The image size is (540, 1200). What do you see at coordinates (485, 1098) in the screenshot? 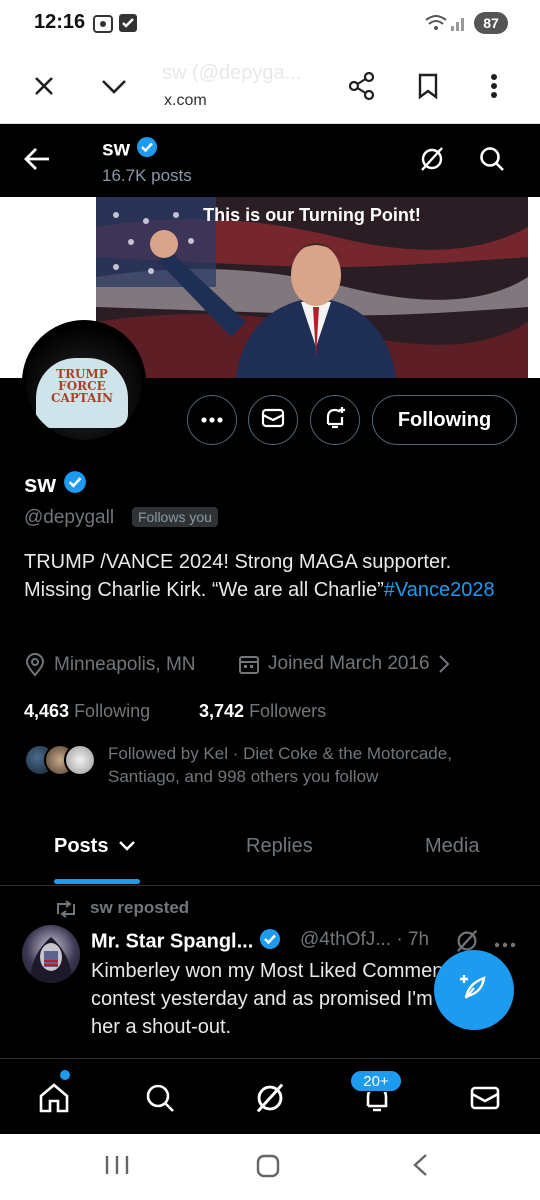
I see `messages-envelope-icon` at bounding box center [485, 1098].